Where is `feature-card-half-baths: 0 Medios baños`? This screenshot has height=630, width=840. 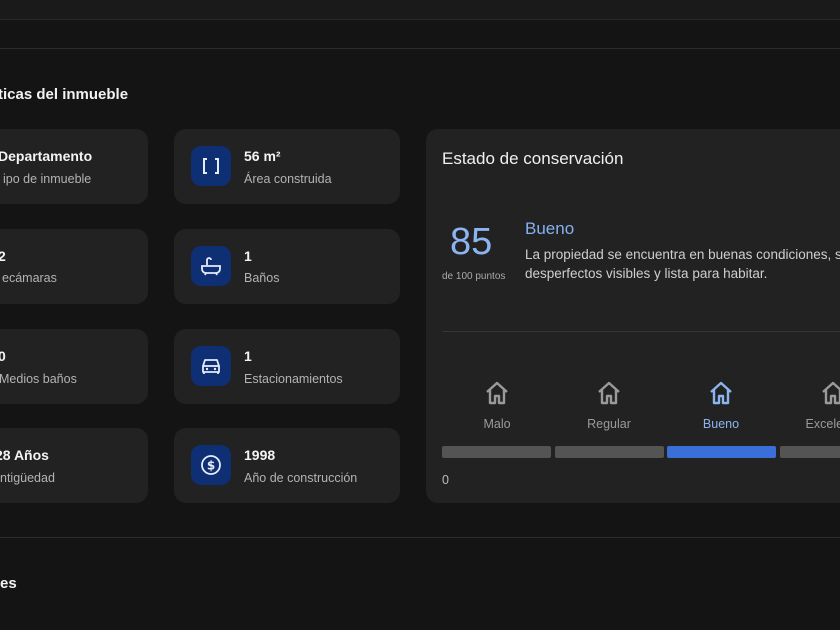
feature-card-half-baths: 0 Medios baños is located at coordinates (74, 366).